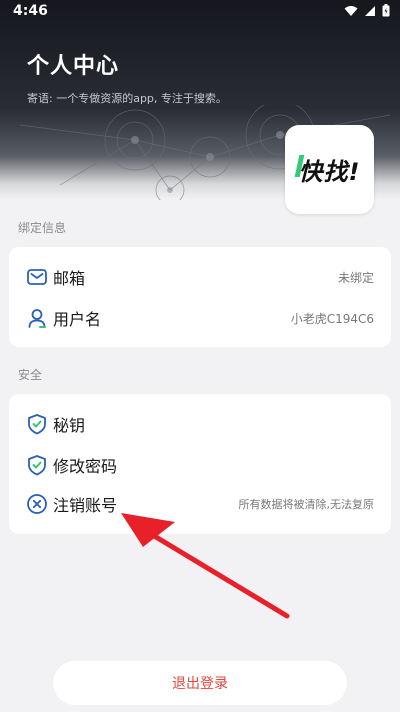 The width and height of the screenshot is (400, 712). Describe the element at coordinates (386, 10) in the screenshot. I see `battery-icon` at that location.